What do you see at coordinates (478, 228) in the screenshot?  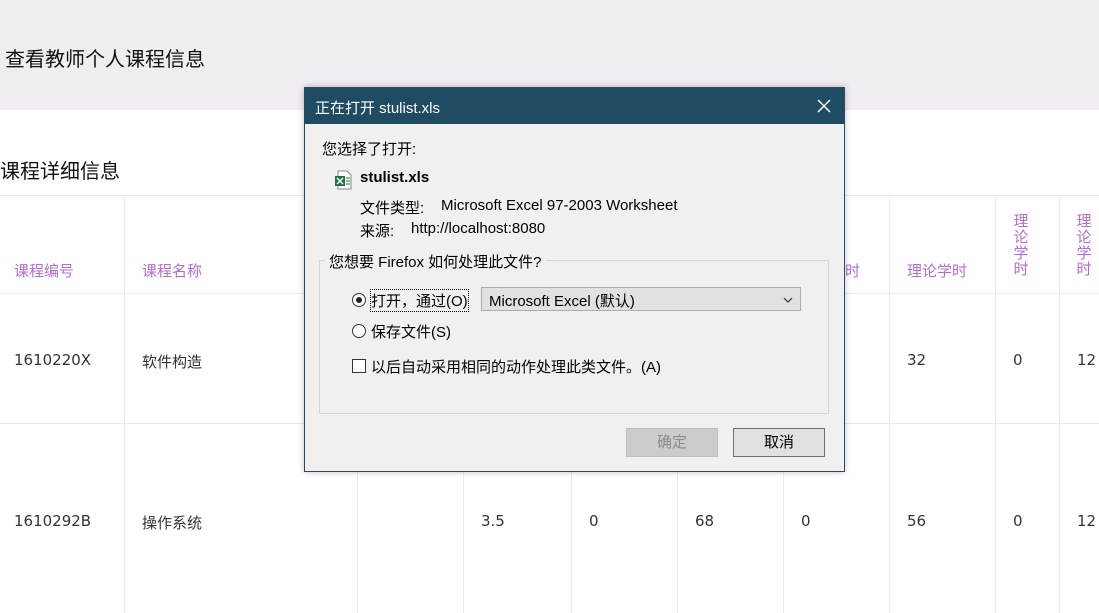 I see `source-value: http://localhost:8080` at bounding box center [478, 228].